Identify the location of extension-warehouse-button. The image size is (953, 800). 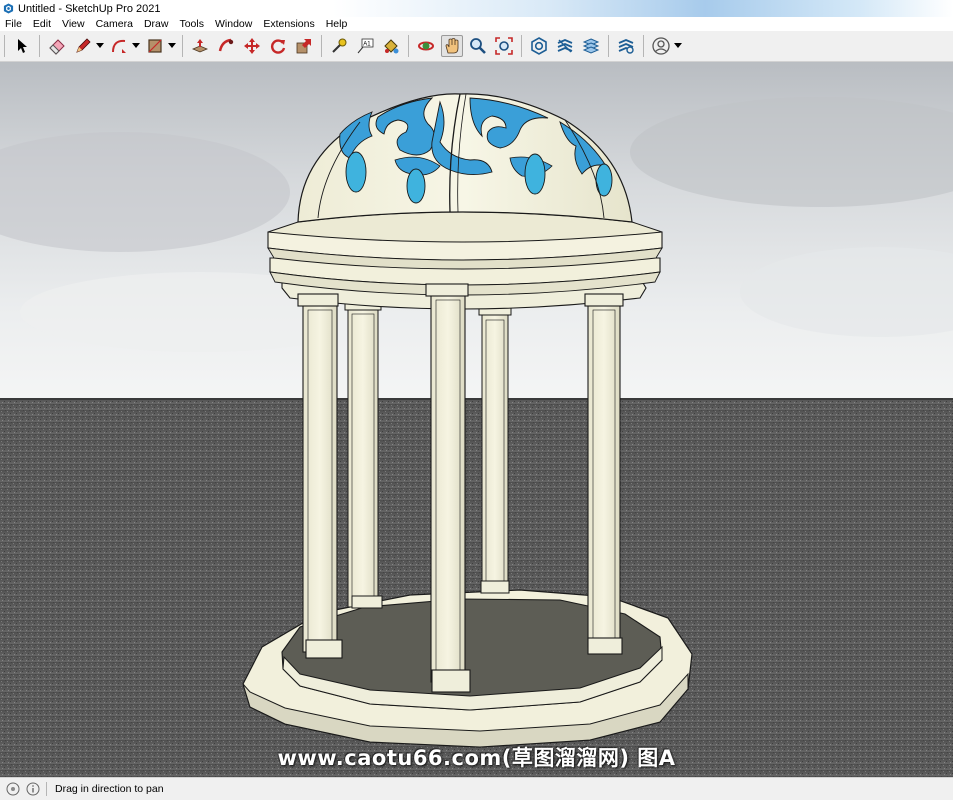
(565, 46).